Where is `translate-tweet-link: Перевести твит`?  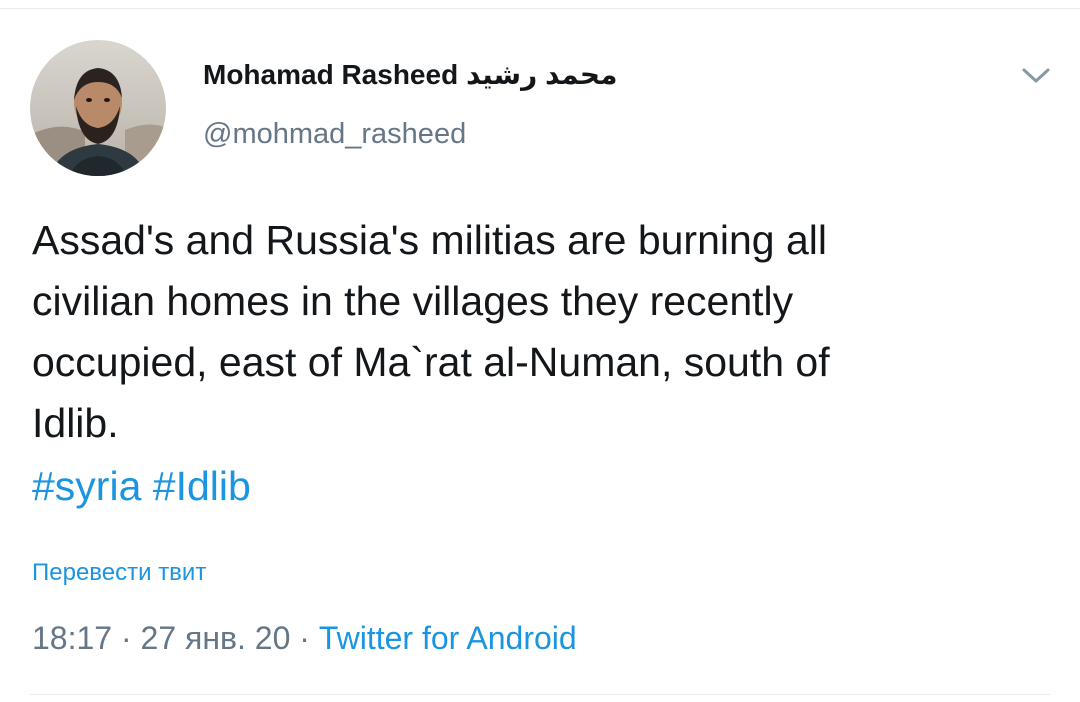 translate-tweet-link: Перевести твит is located at coordinates (119, 573).